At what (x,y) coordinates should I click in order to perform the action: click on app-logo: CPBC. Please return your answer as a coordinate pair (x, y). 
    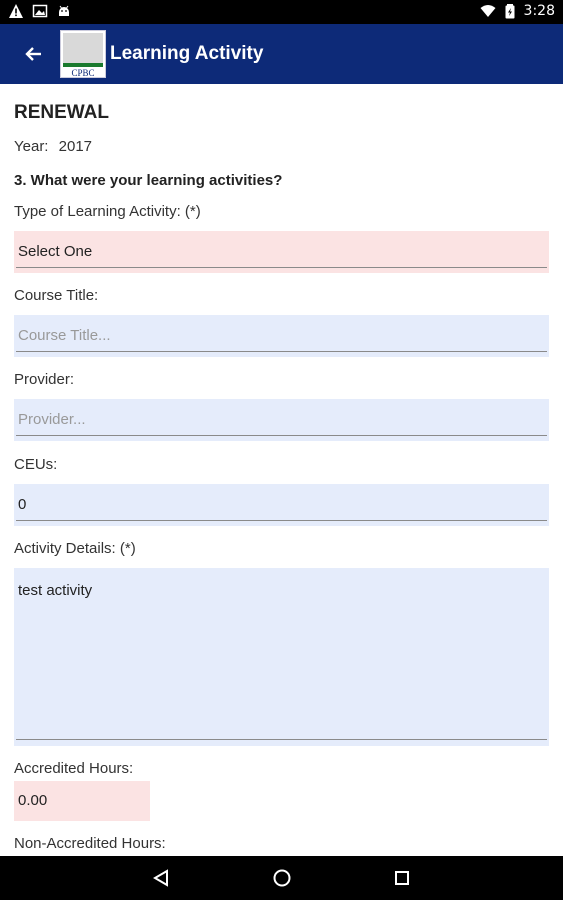
    Looking at the image, I should click on (83, 54).